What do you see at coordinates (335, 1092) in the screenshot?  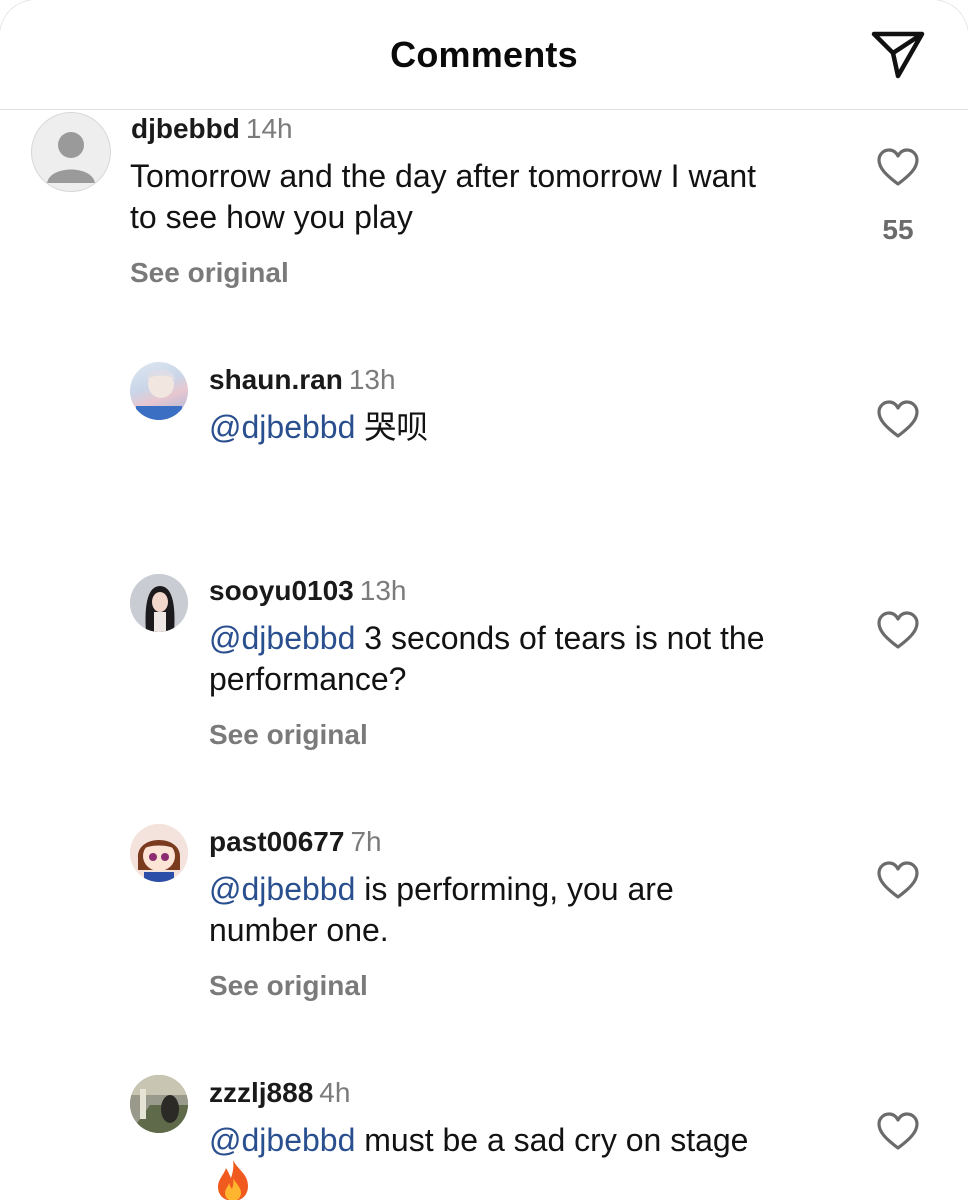 I see `comment-timestamp: 4h` at bounding box center [335, 1092].